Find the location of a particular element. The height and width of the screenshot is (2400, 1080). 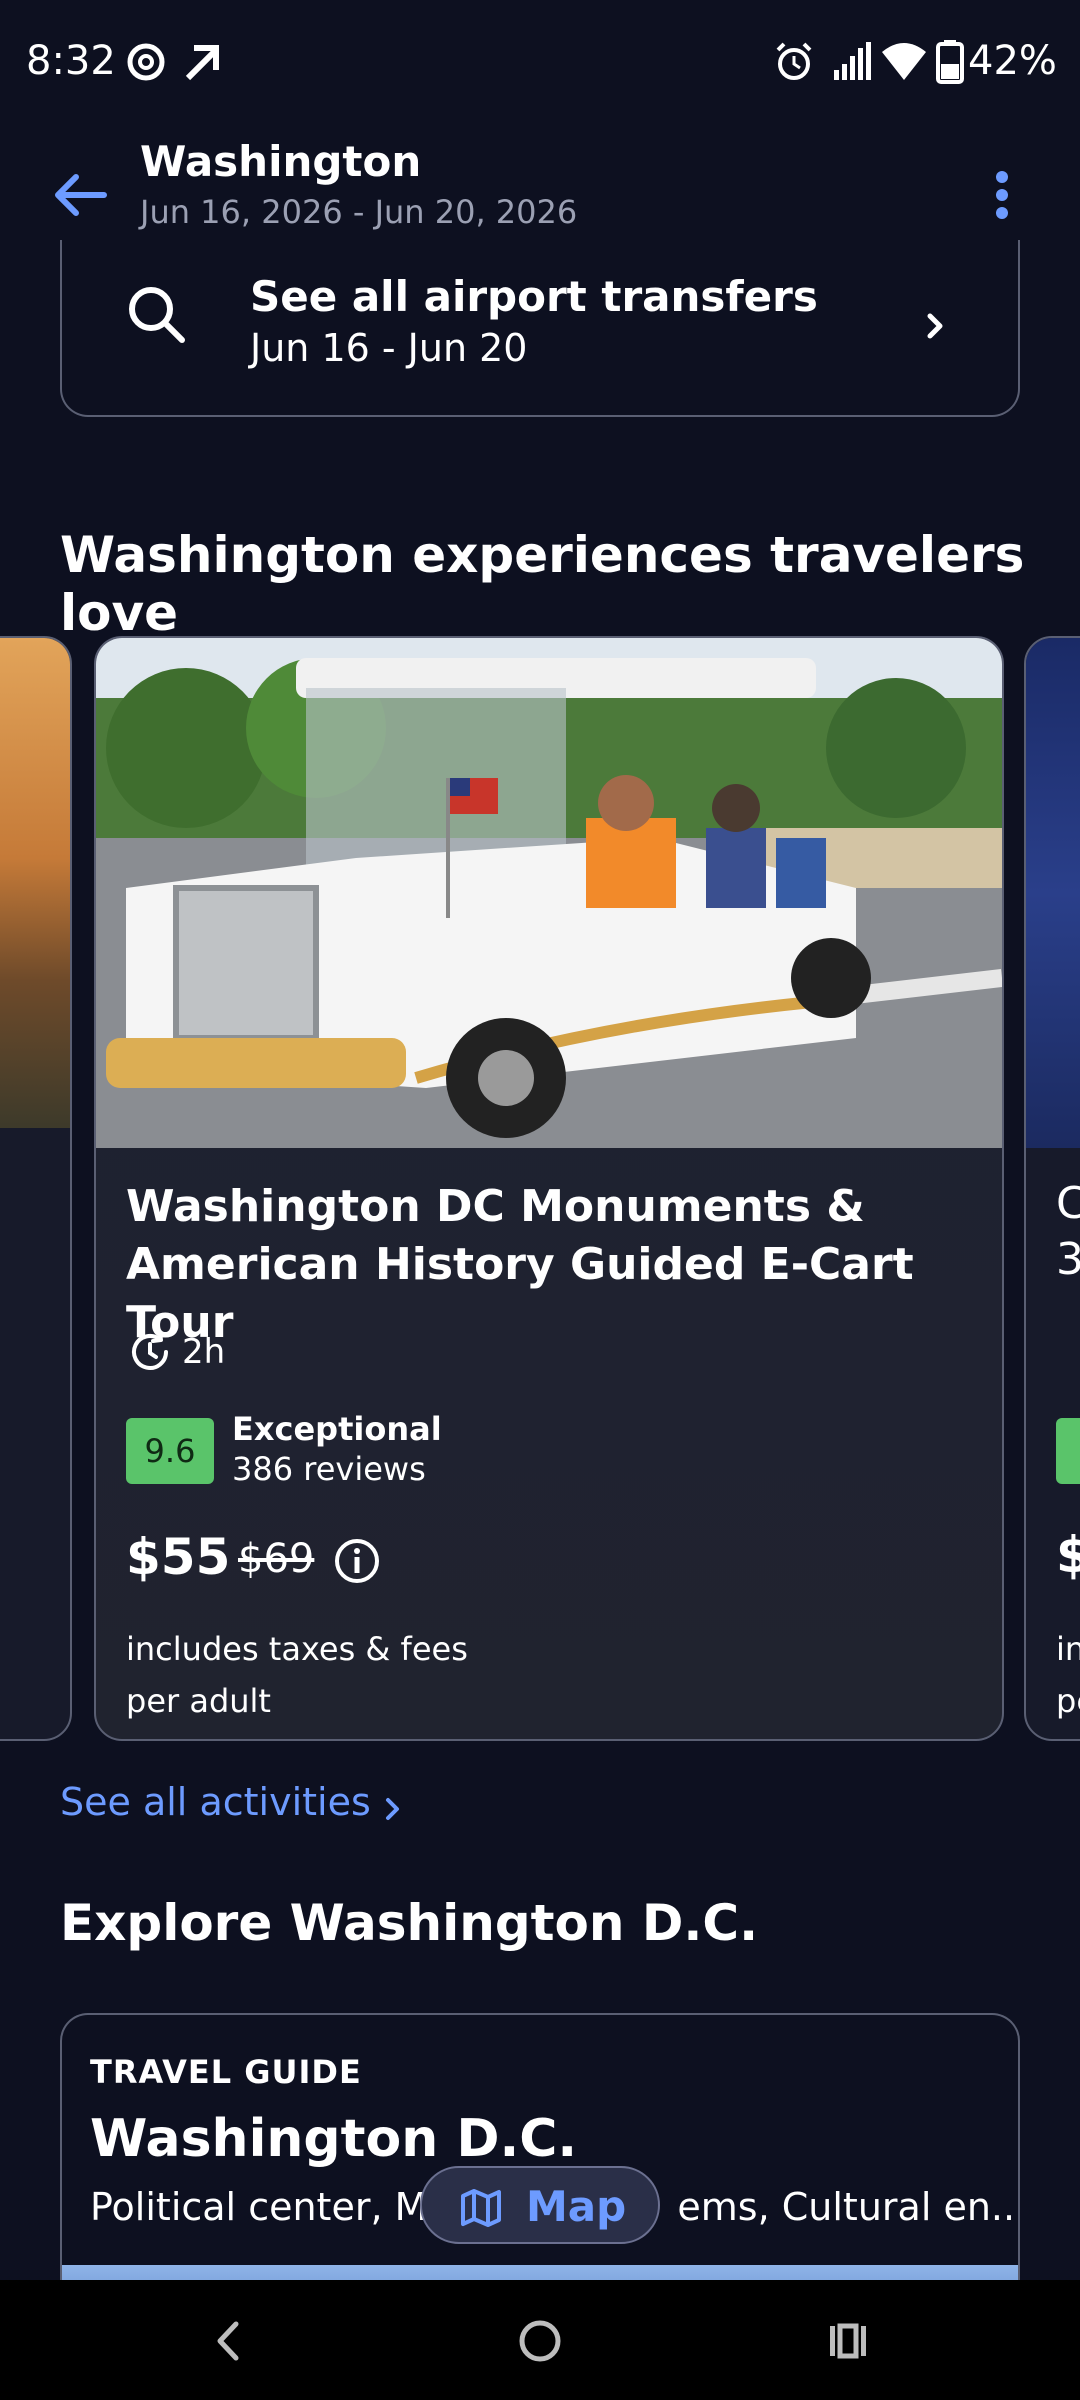

map-button-label: Map is located at coordinates (576, 2206).